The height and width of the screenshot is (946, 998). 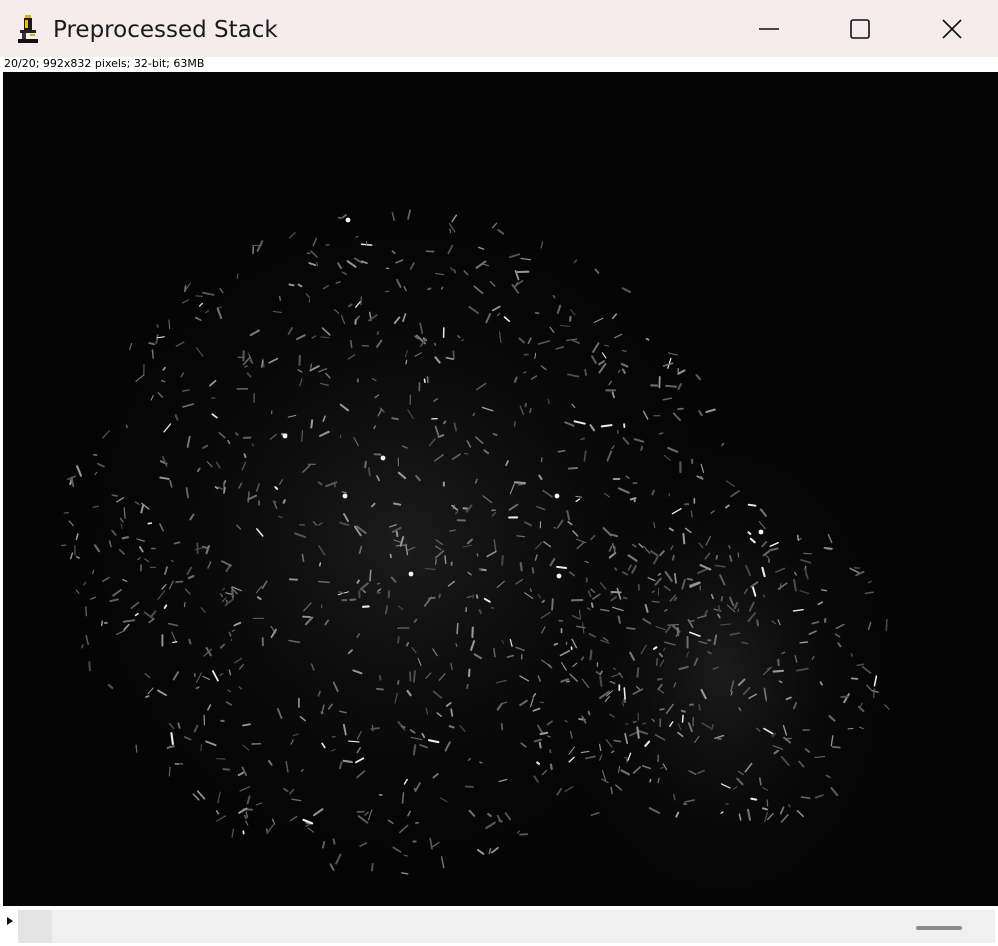 I want to click on slice-scroll-thumb, so click(x=35, y=926).